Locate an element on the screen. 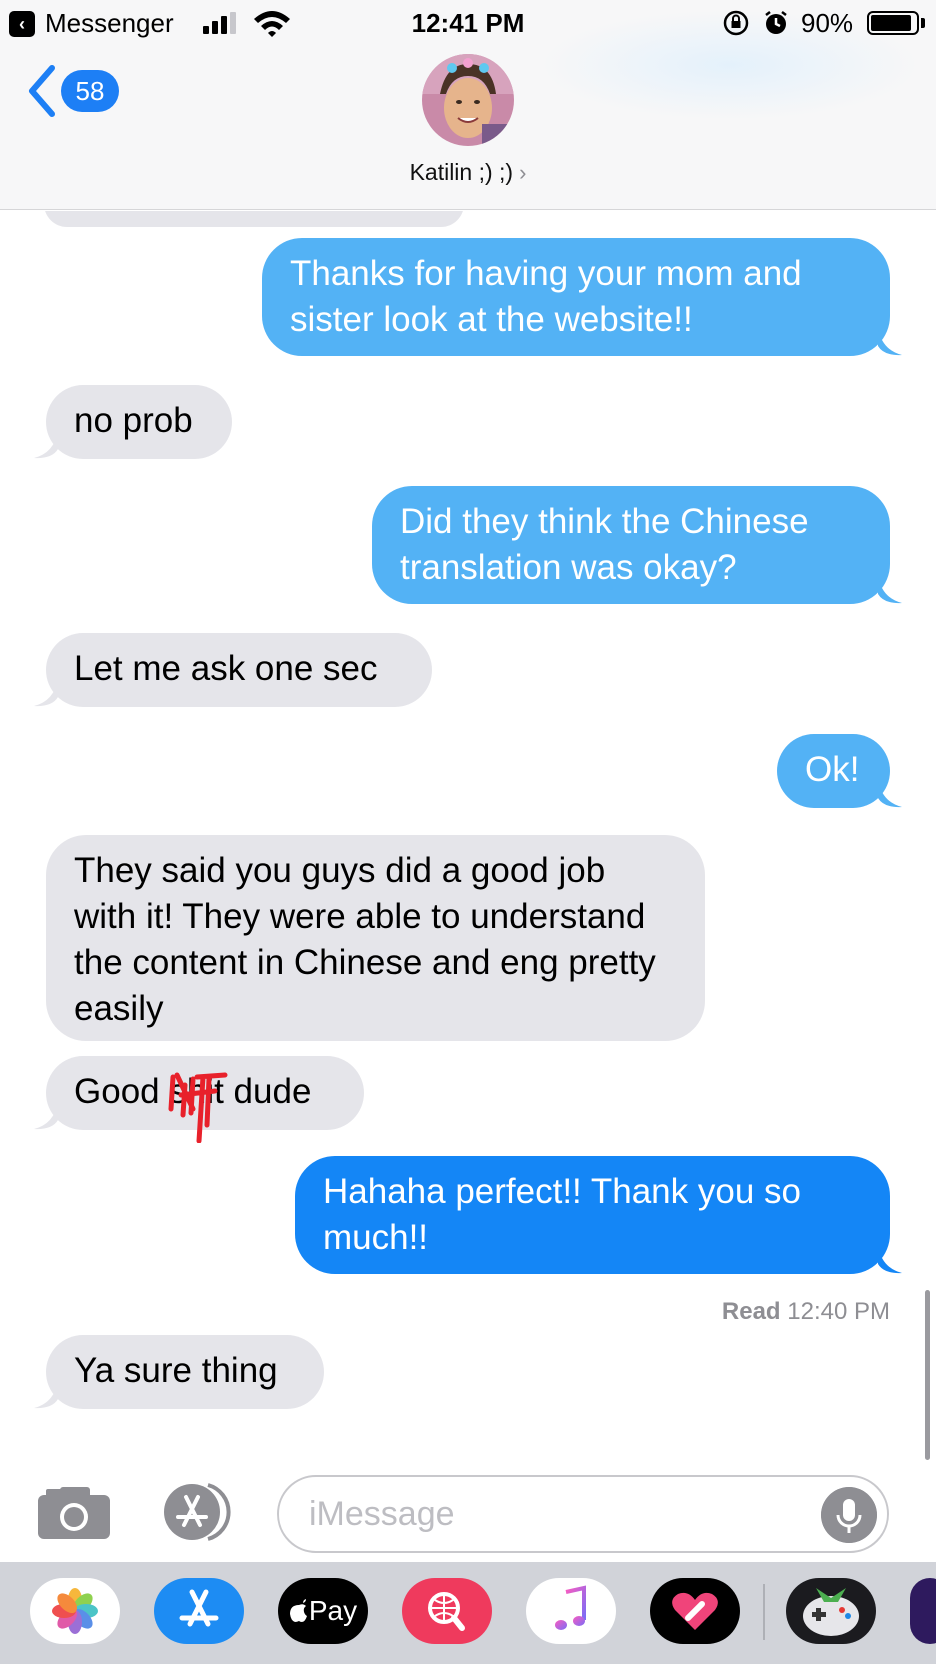  censored-word: shit is located at coordinates (198, 1106).